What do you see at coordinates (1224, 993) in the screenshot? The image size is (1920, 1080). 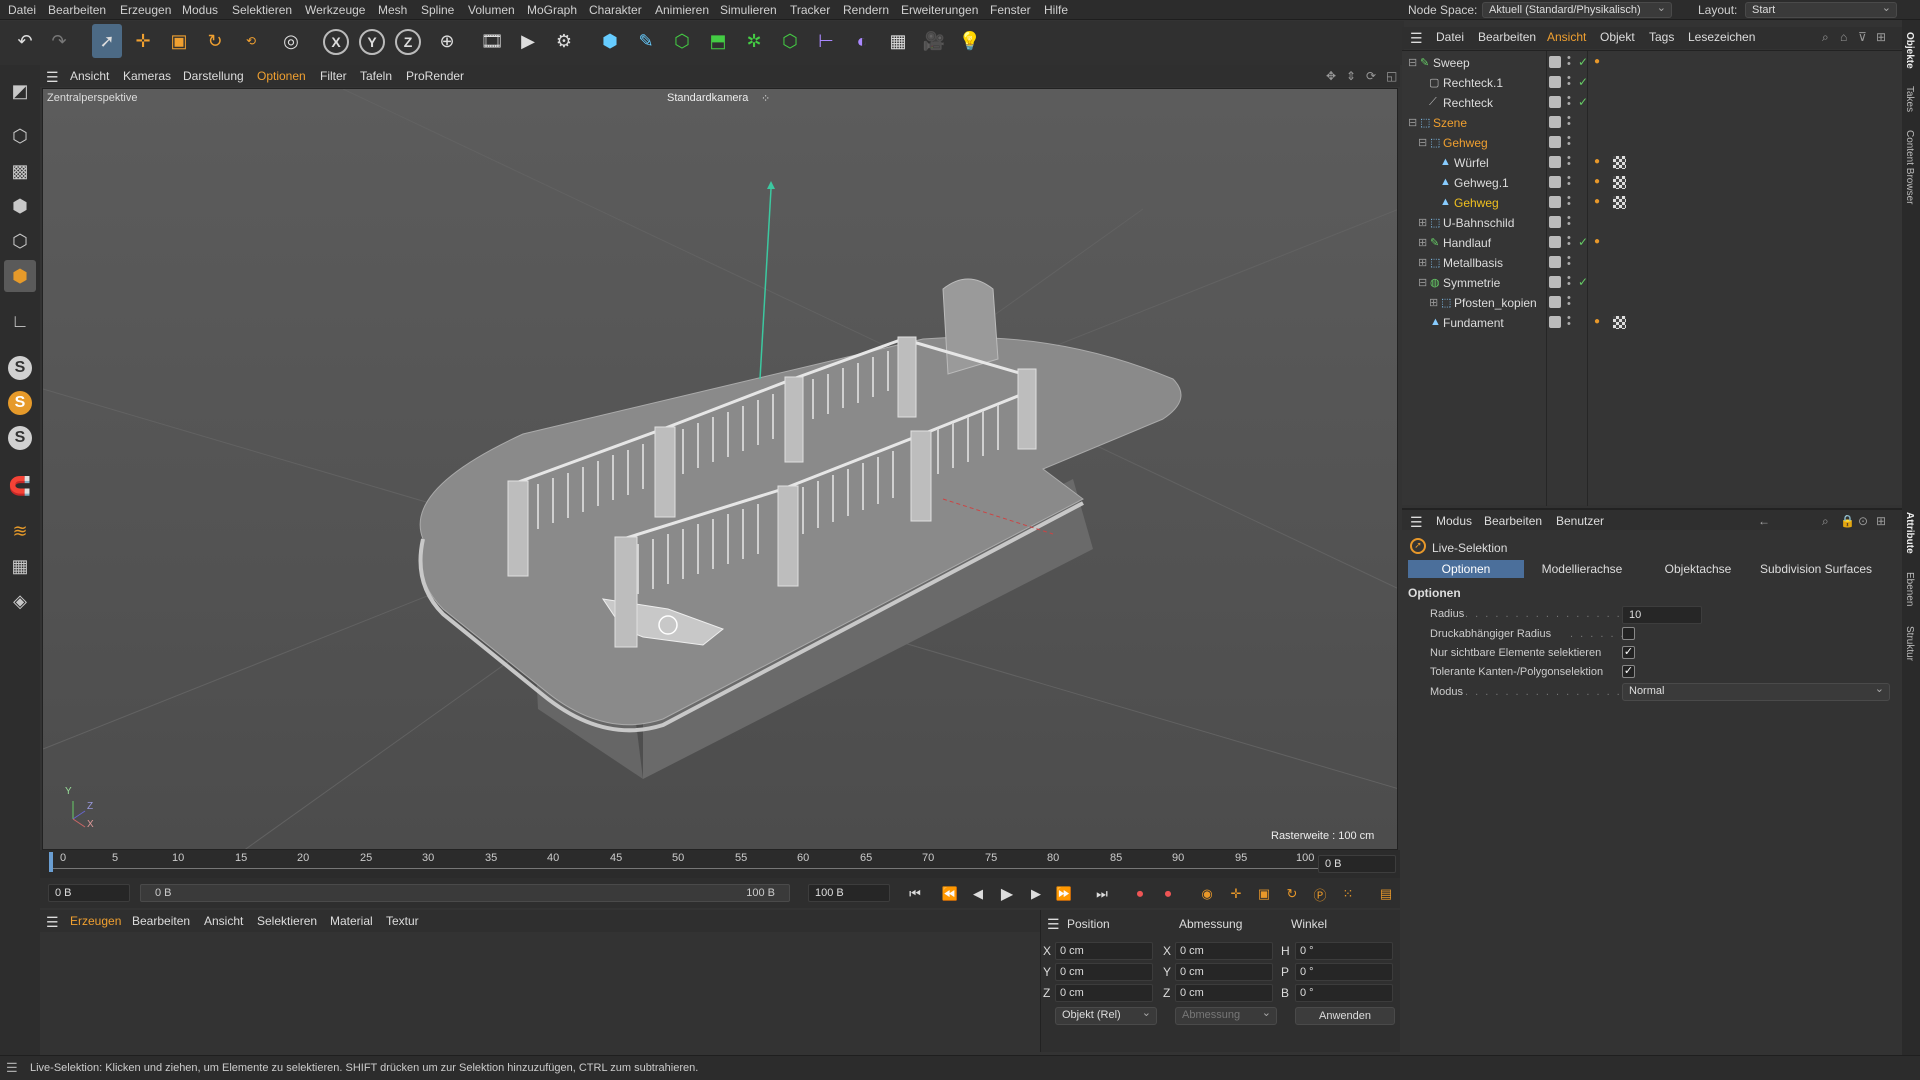 I see `coord-size-z-field: 0 cm` at bounding box center [1224, 993].